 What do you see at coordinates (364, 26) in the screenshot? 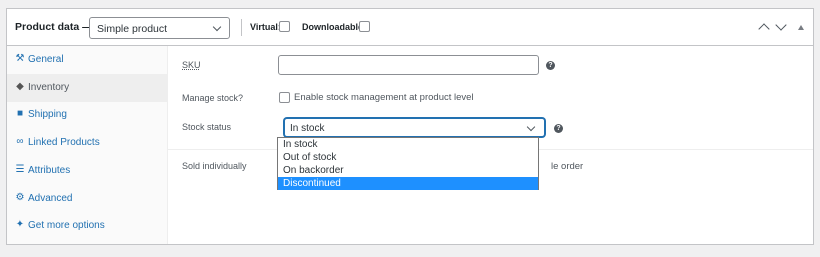
I see `downloadable-checkbox` at bounding box center [364, 26].